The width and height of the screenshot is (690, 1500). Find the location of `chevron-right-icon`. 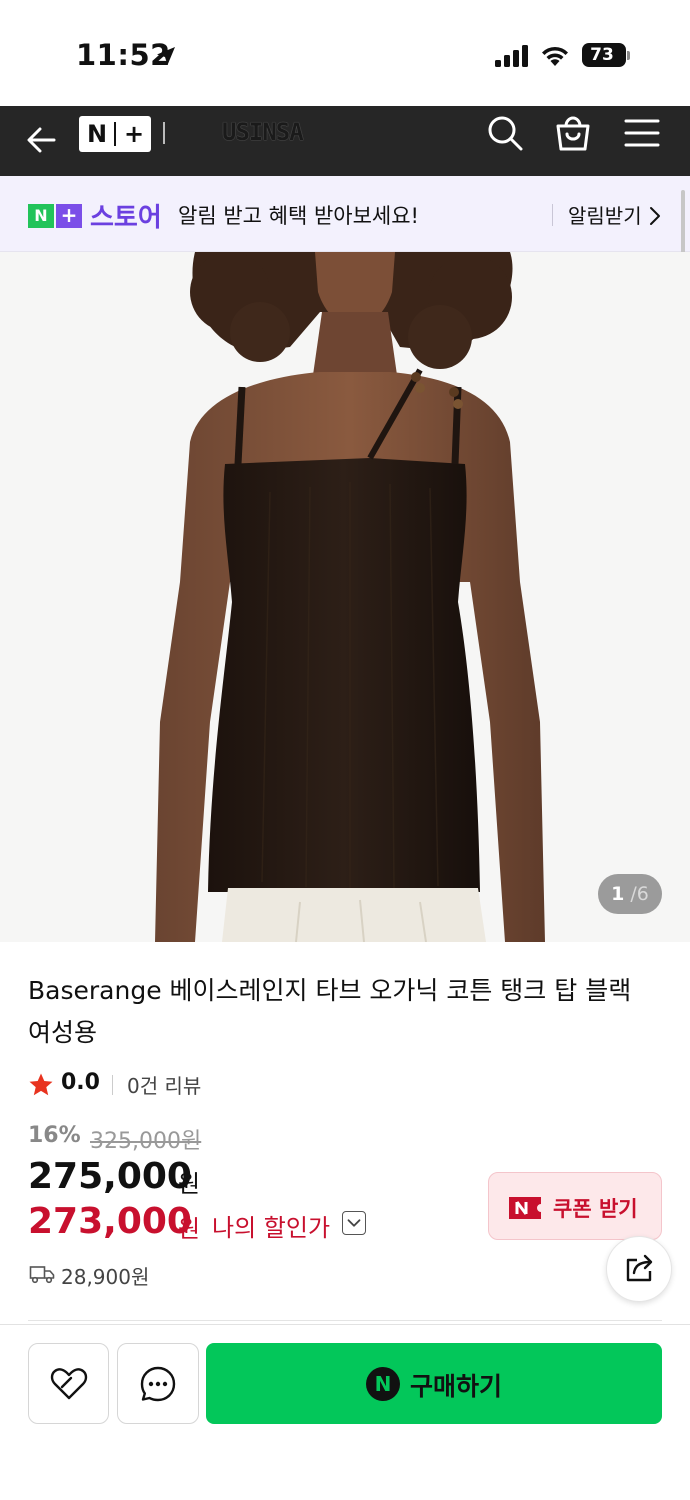

chevron-right-icon is located at coordinates (655, 216).